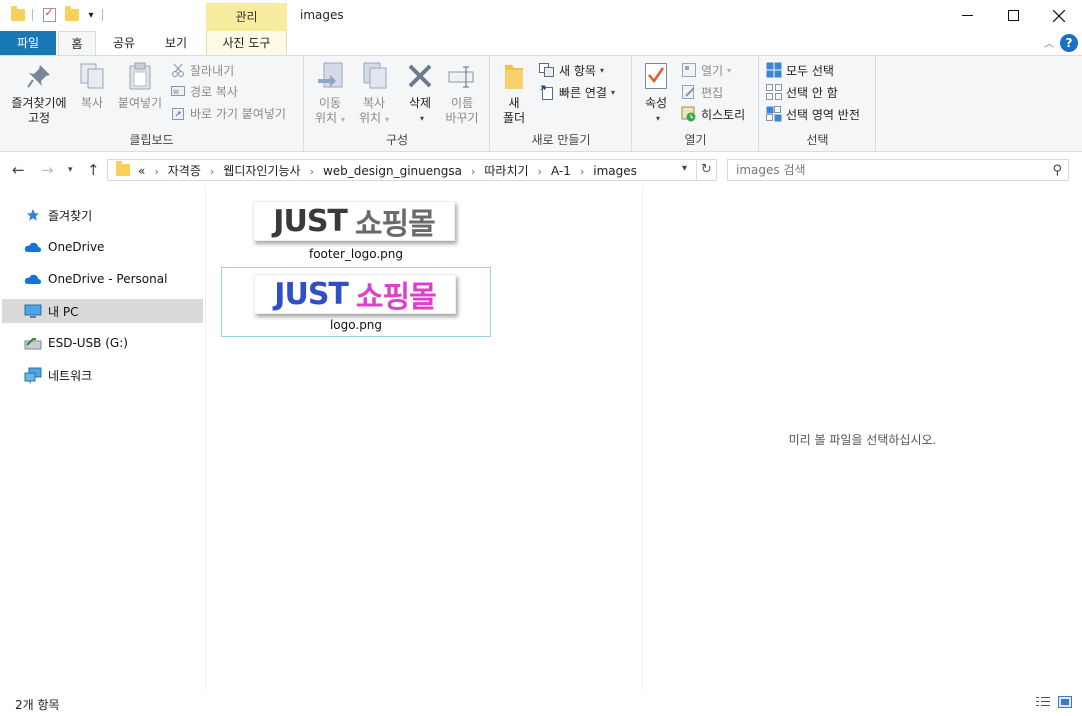 The width and height of the screenshot is (1082, 716). I want to click on easy-access-button: 빠른 연결 ▾, so click(577, 92).